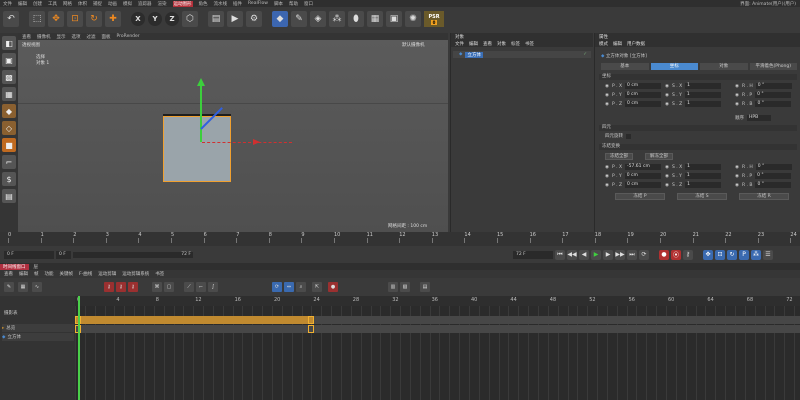  I want to click on visibility-icon: ✓, so click(587, 54).